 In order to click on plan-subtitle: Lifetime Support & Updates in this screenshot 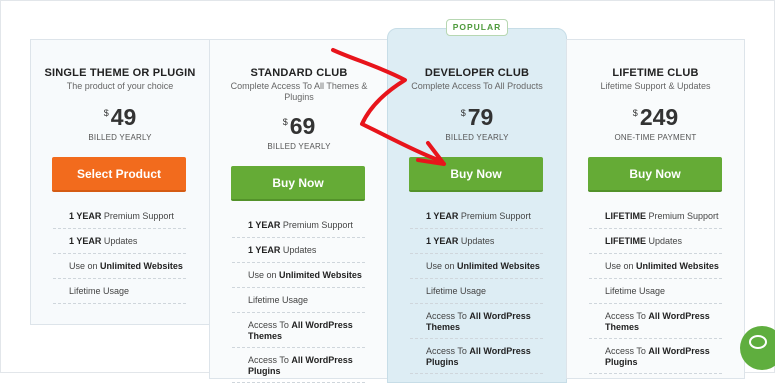, I will do `click(655, 86)`.